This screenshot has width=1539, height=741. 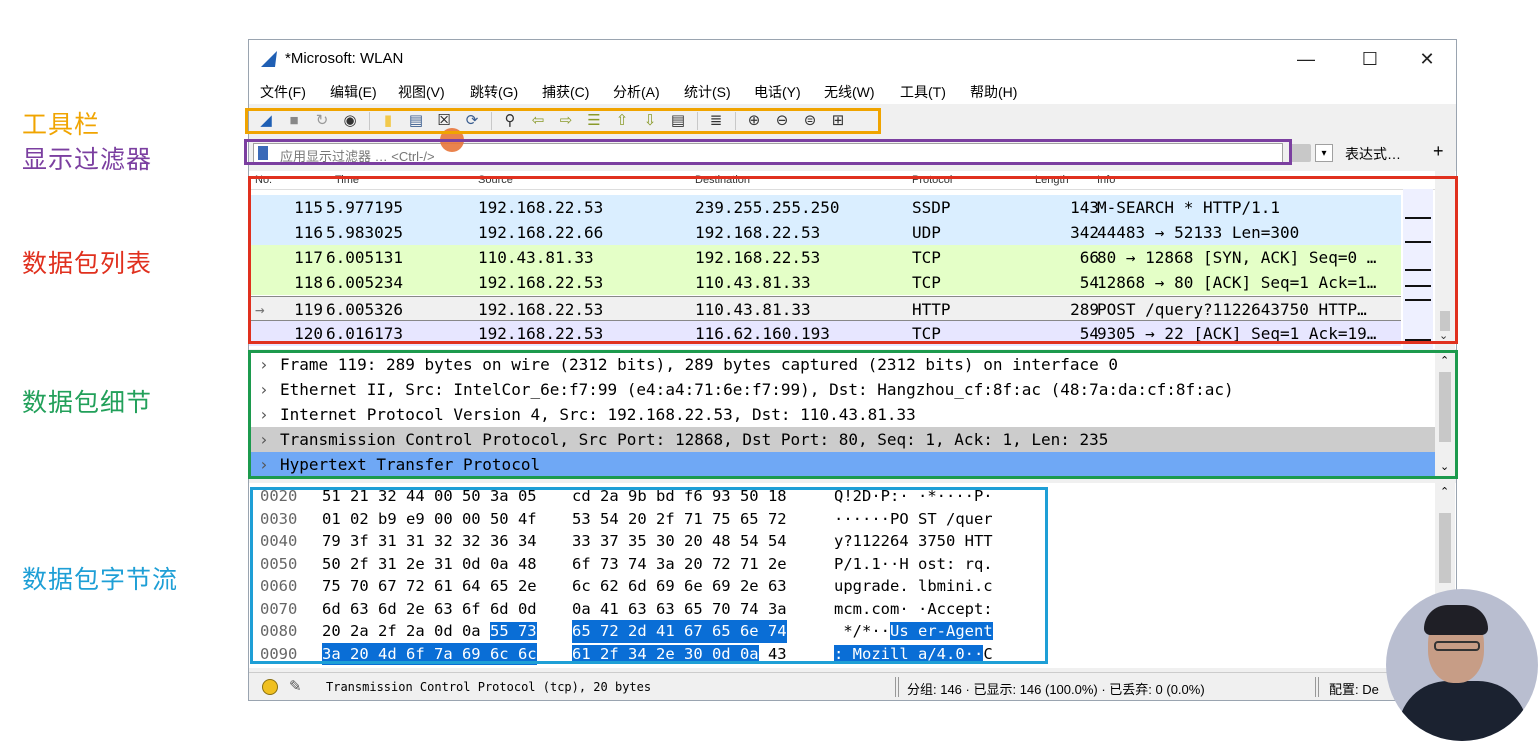 I want to click on menu-go: 跳转(G), so click(x=494, y=92).